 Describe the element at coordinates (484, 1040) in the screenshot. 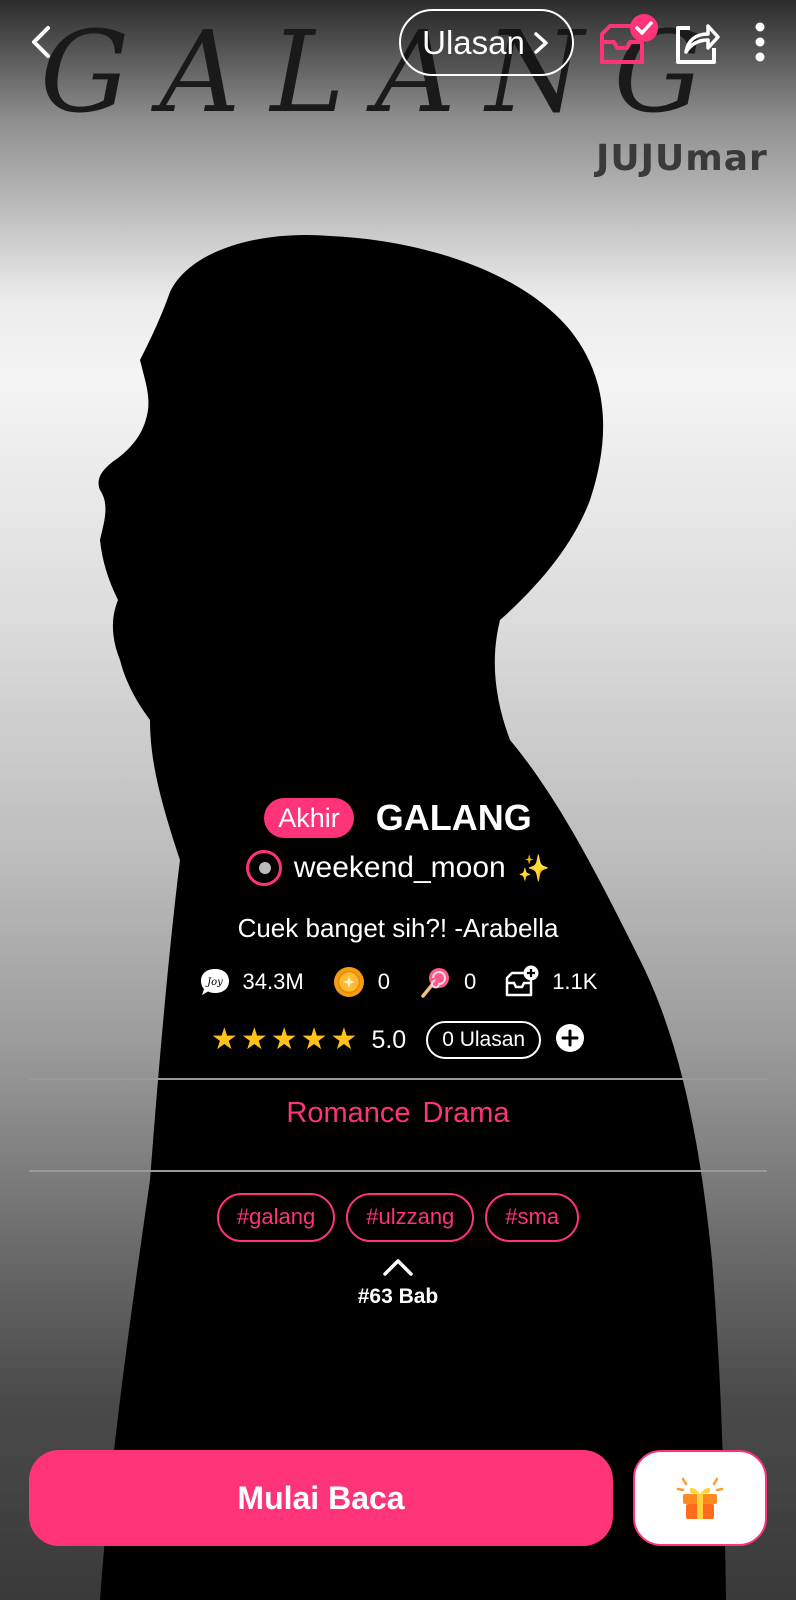

I see `reviews-count-button: 0 Ulasan` at that location.